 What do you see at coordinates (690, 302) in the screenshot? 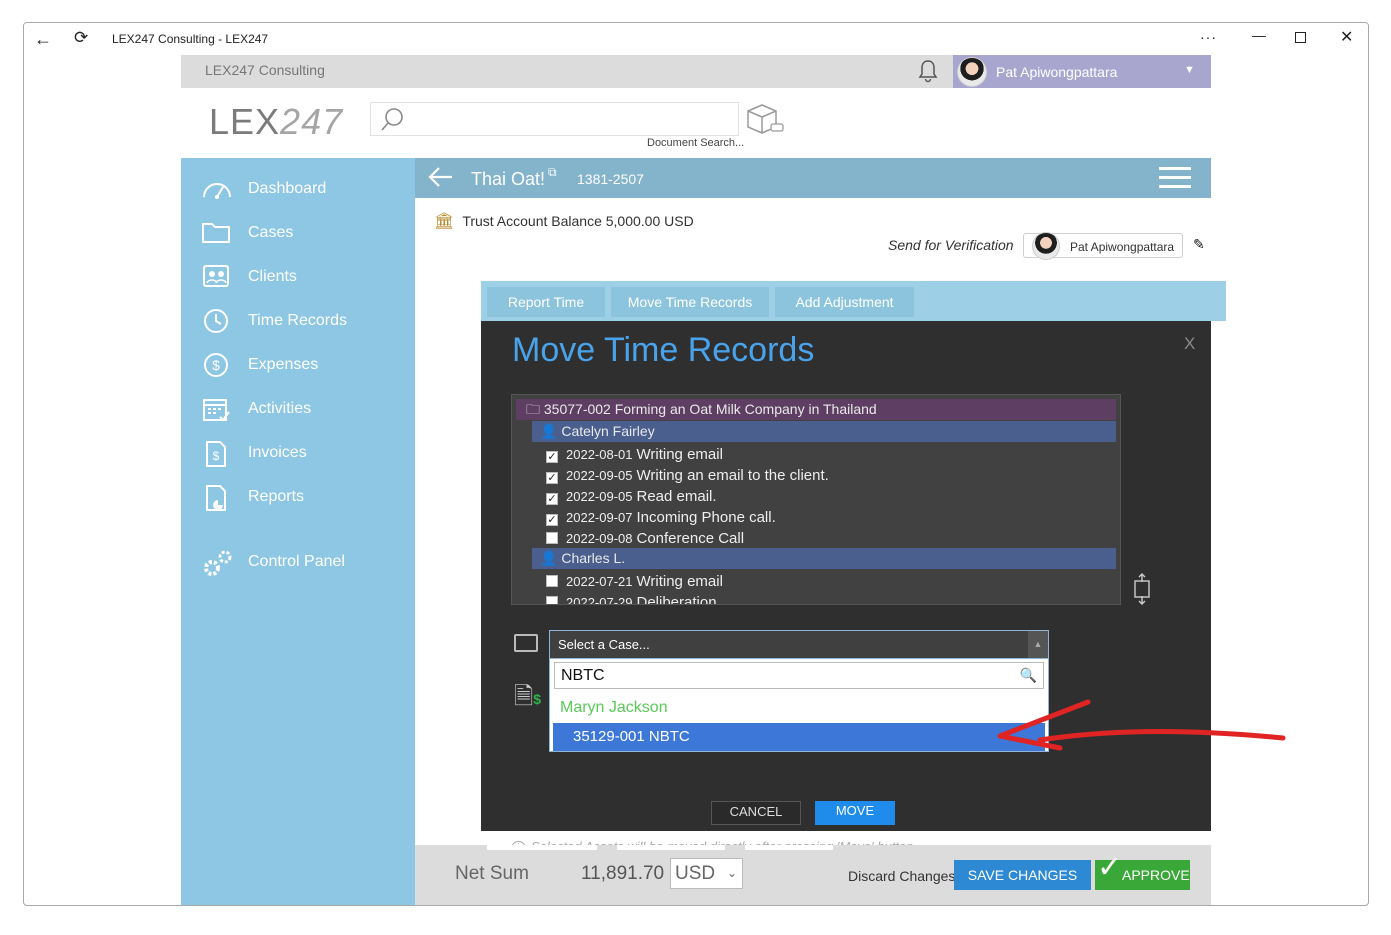
I see `tab-move-time-records: Move Time Records` at bounding box center [690, 302].